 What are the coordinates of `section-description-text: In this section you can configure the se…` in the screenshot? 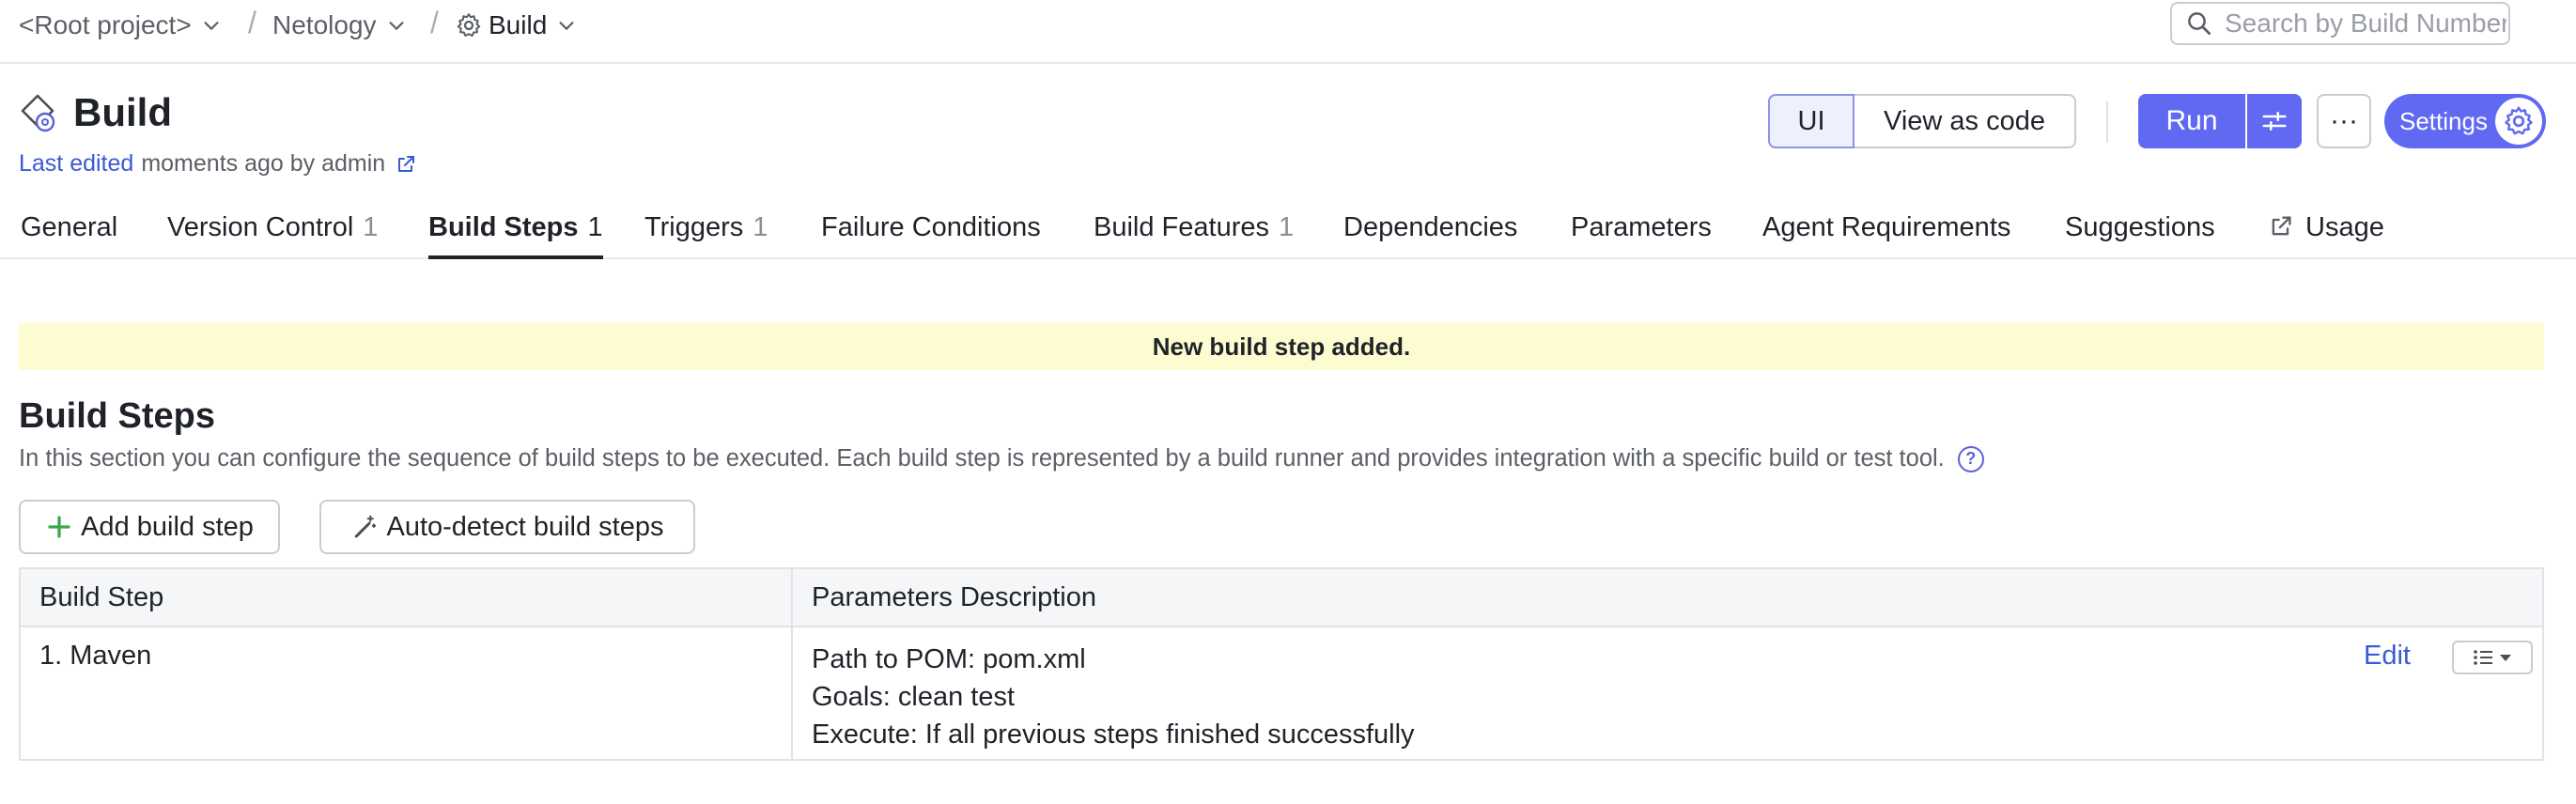 It's located at (982, 458).